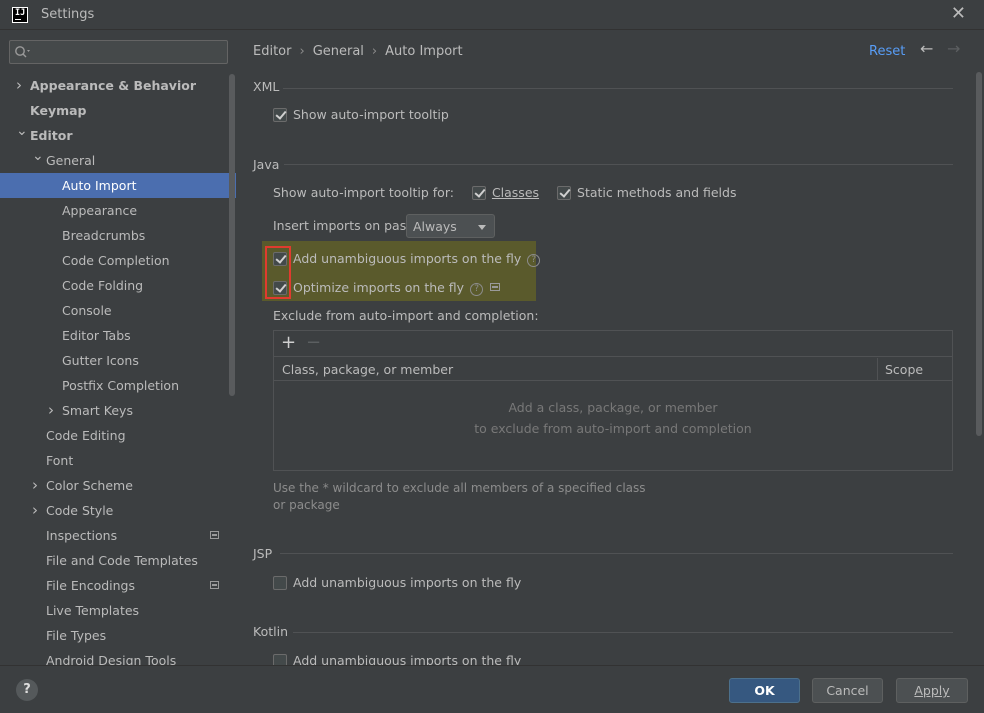 The width and height of the screenshot is (984, 713). Describe the element at coordinates (371, 114) in the screenshot. I see `xml-show-tooltip-label: Show auto-import tooltip` at that location.